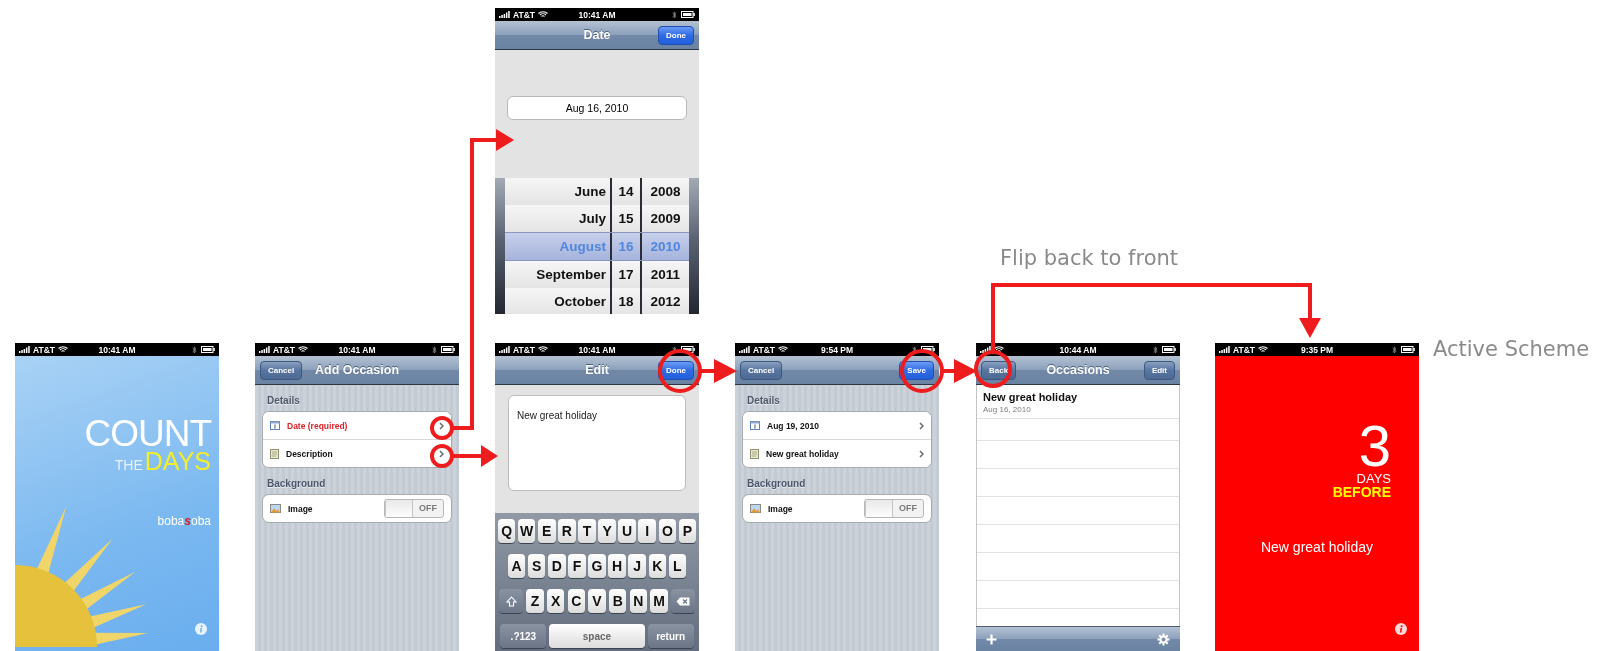 The image size is (1597, 651). I want to click on status-time: 10:41 AM, so click(597, 14).